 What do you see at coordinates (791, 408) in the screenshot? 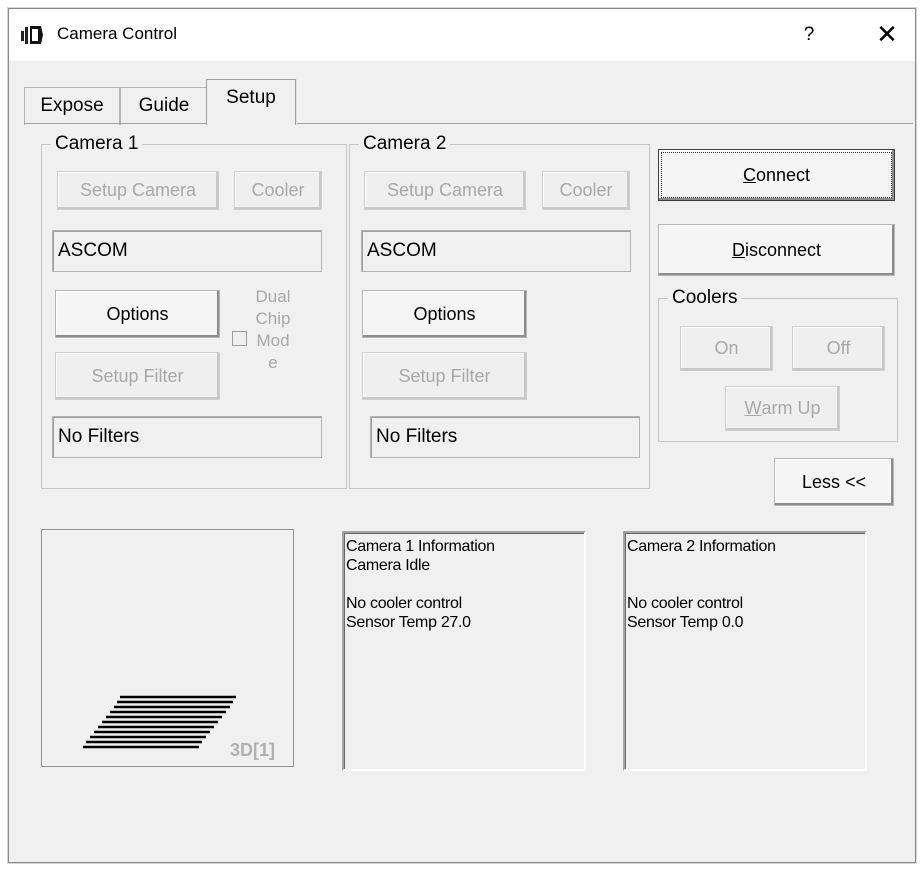
I see `warm-up-label: arm Up` at bounding box center [791, 408].